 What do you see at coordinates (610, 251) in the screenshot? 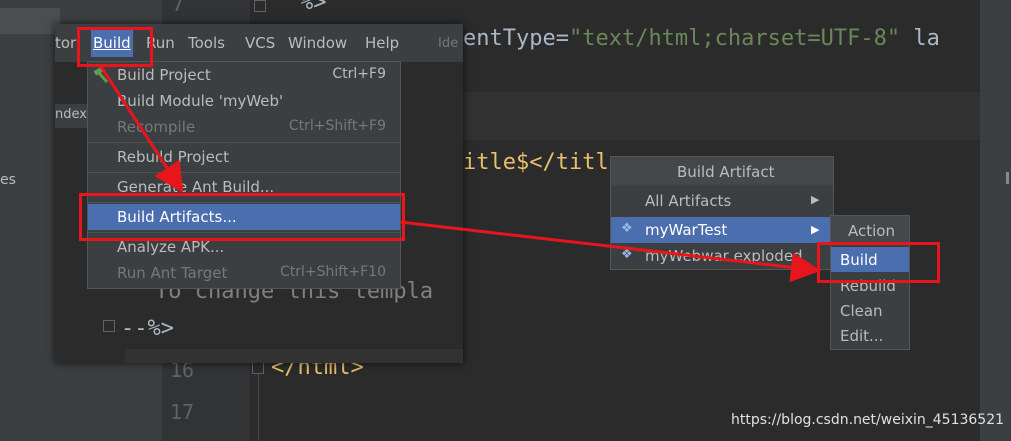
I see `arrow-to-build-action` at bounding box center [610, 251].